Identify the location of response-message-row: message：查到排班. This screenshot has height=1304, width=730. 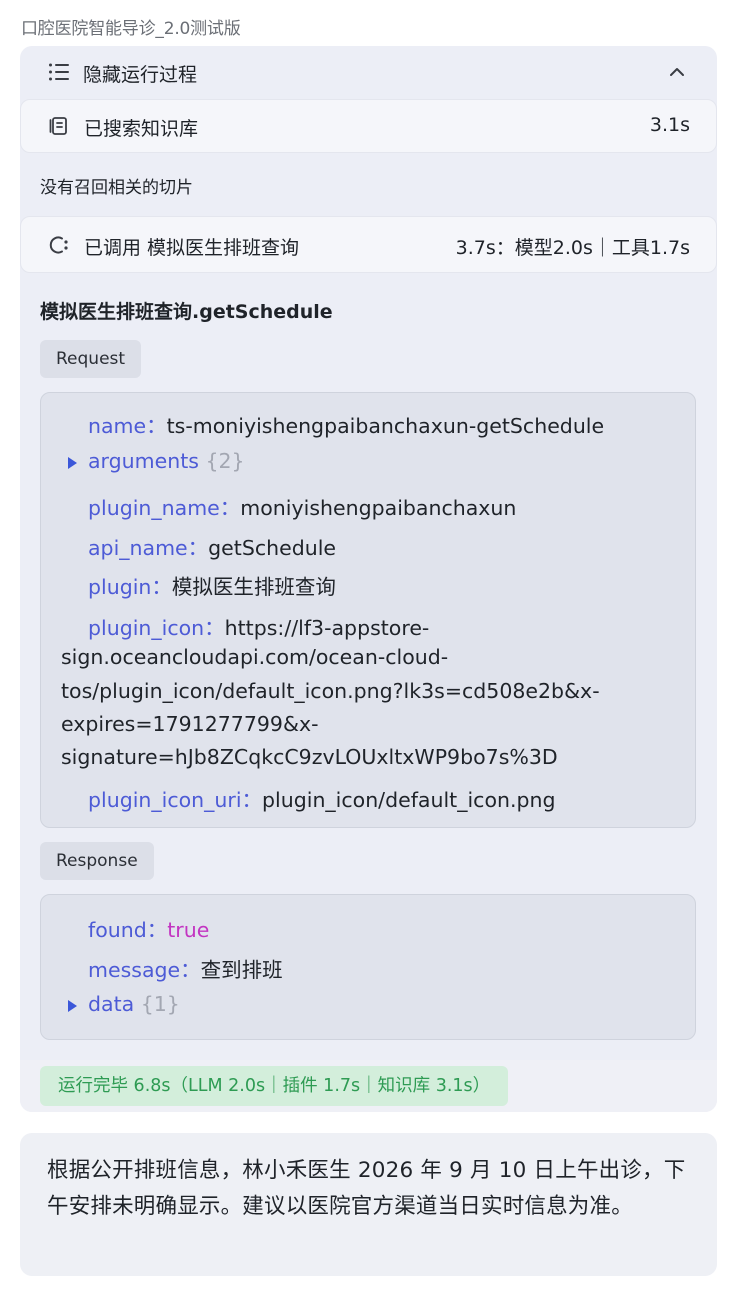
(185, 968).